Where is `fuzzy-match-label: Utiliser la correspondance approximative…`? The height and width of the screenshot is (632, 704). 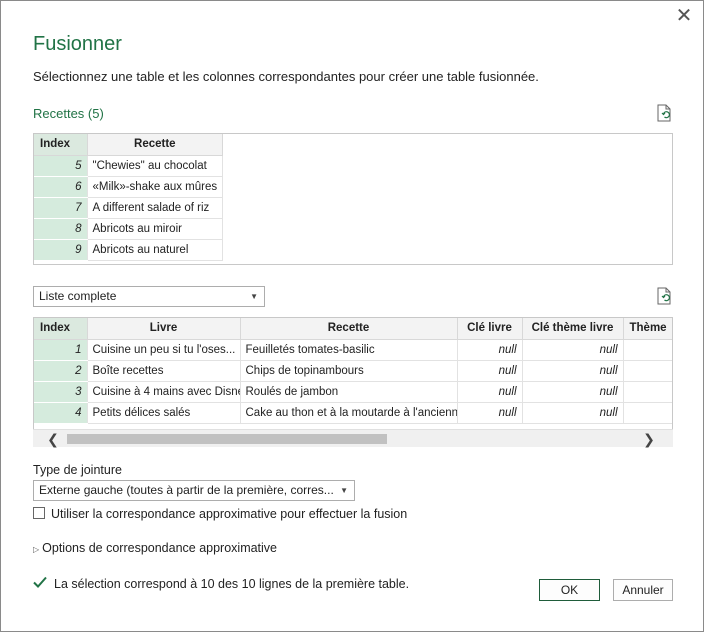 fuzzy-match-label: Utiliser la correspondance approximative… is located at coordinates (229, 514).